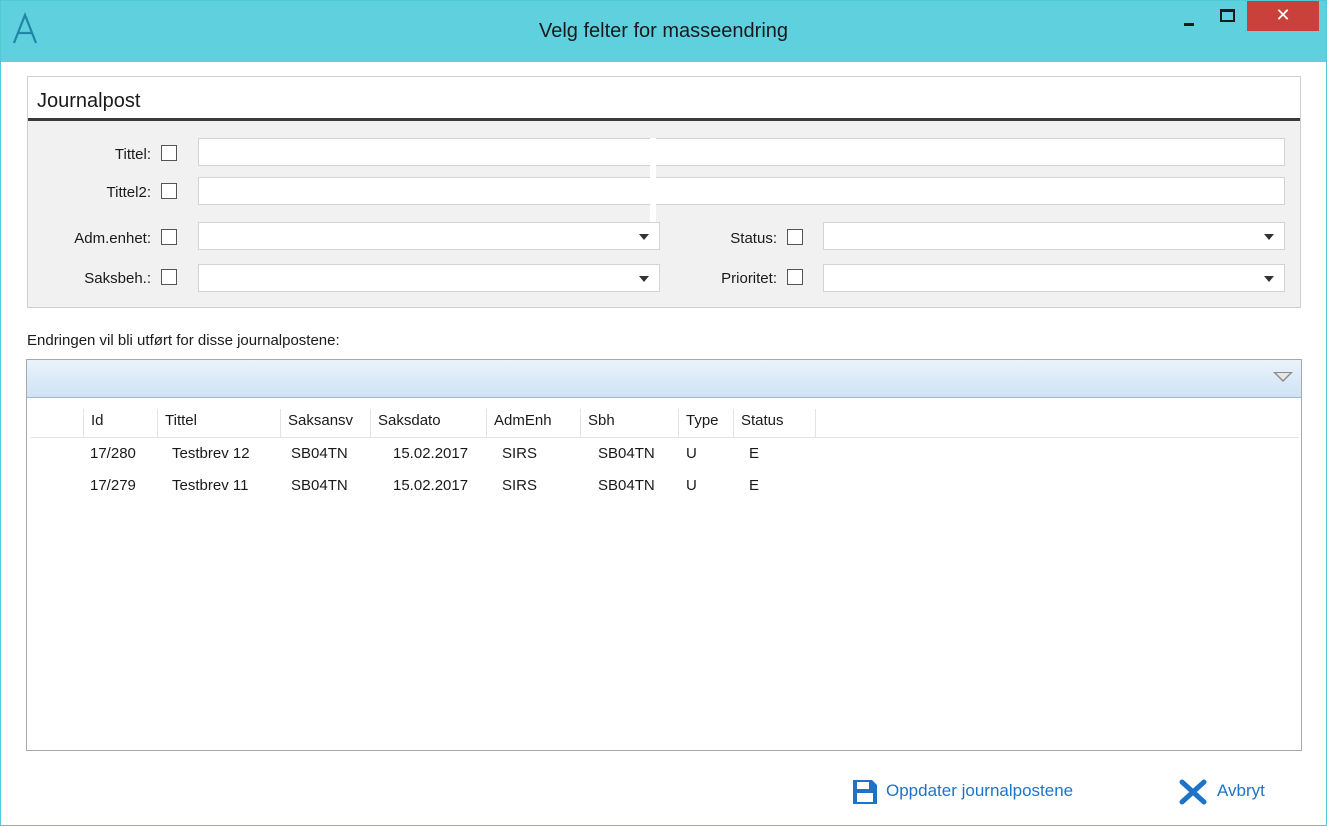 This screenshot has height=826, width=1327. I want to click on status-select, so click(1054, 236).